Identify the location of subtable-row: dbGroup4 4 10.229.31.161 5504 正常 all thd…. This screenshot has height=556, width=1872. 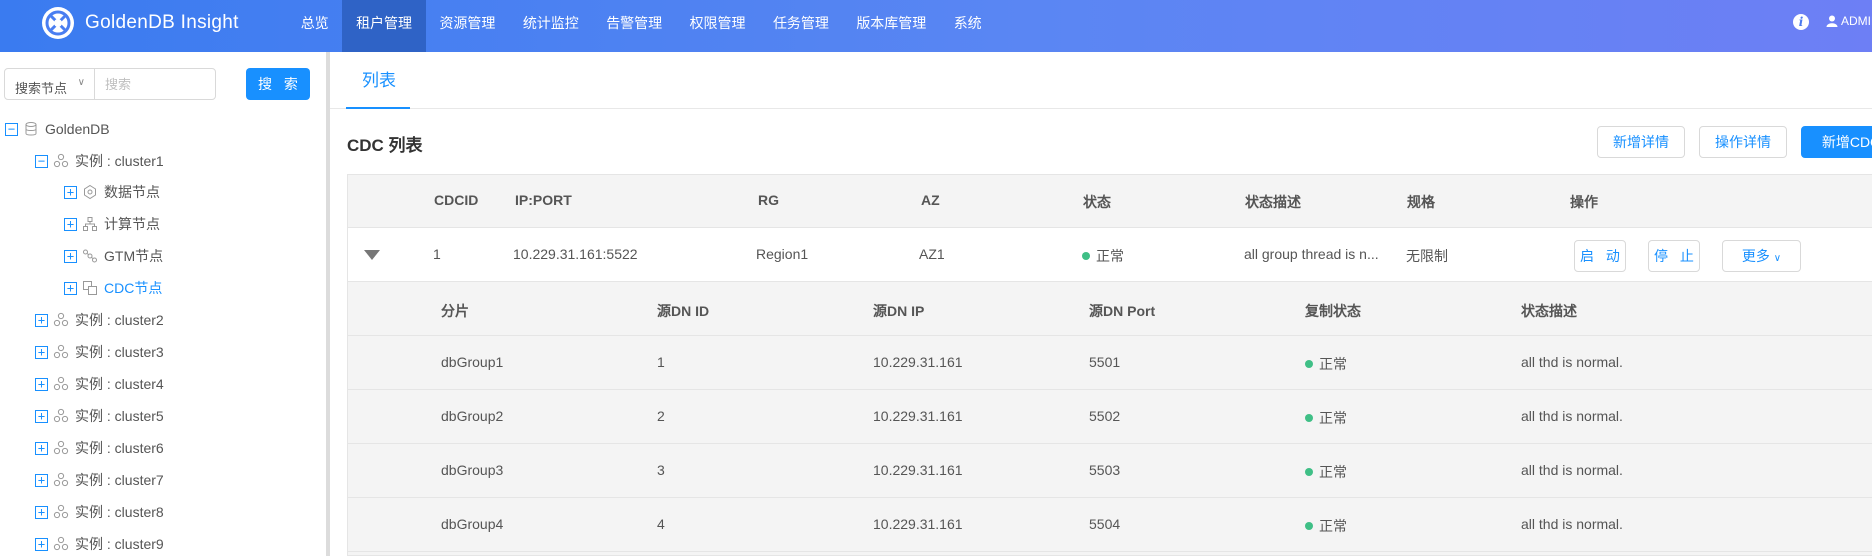
(1110, 525).